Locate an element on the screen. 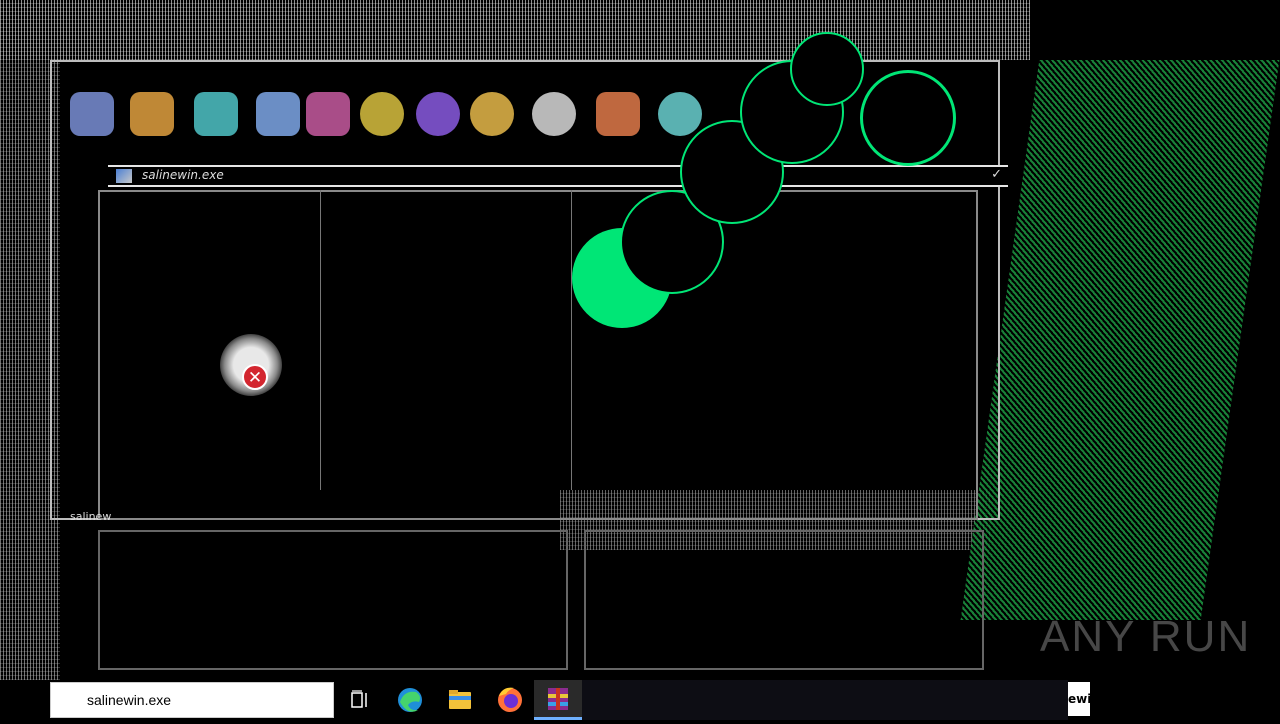  window-title: salinewin.exe is located at coordinates (183, 175).